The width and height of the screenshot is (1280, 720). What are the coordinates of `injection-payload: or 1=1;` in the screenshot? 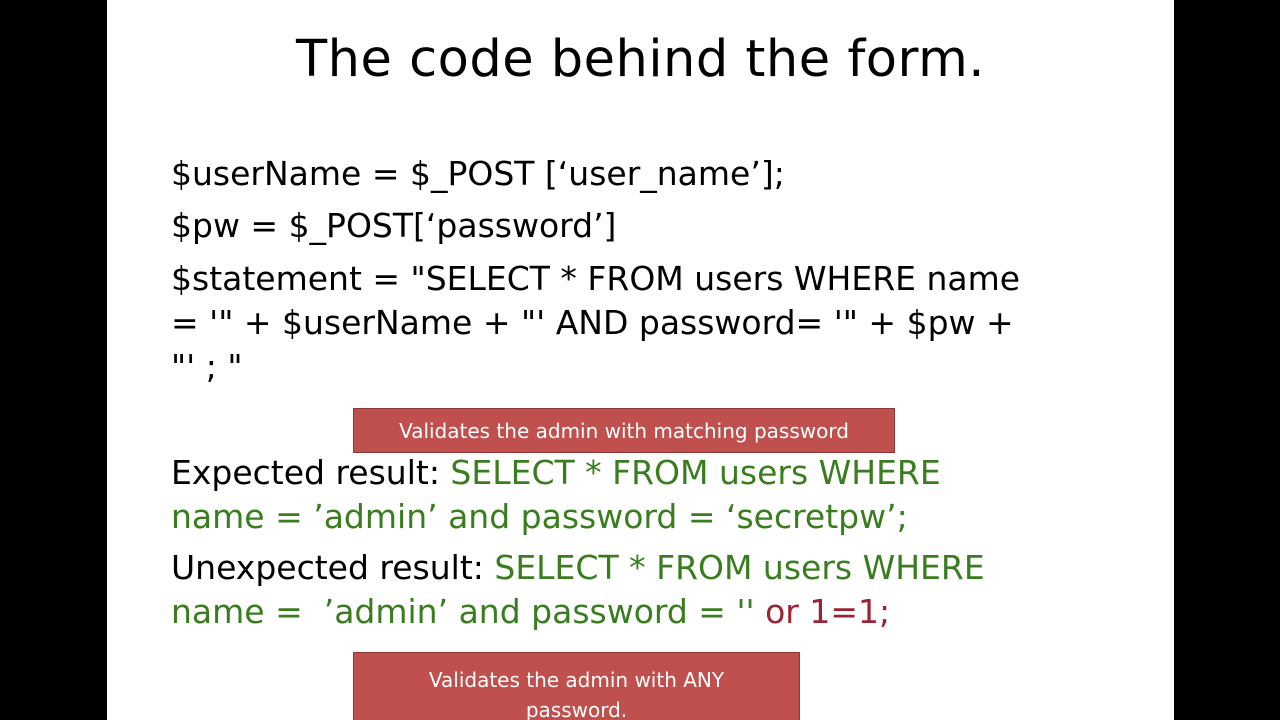 It's located at (828, 611).